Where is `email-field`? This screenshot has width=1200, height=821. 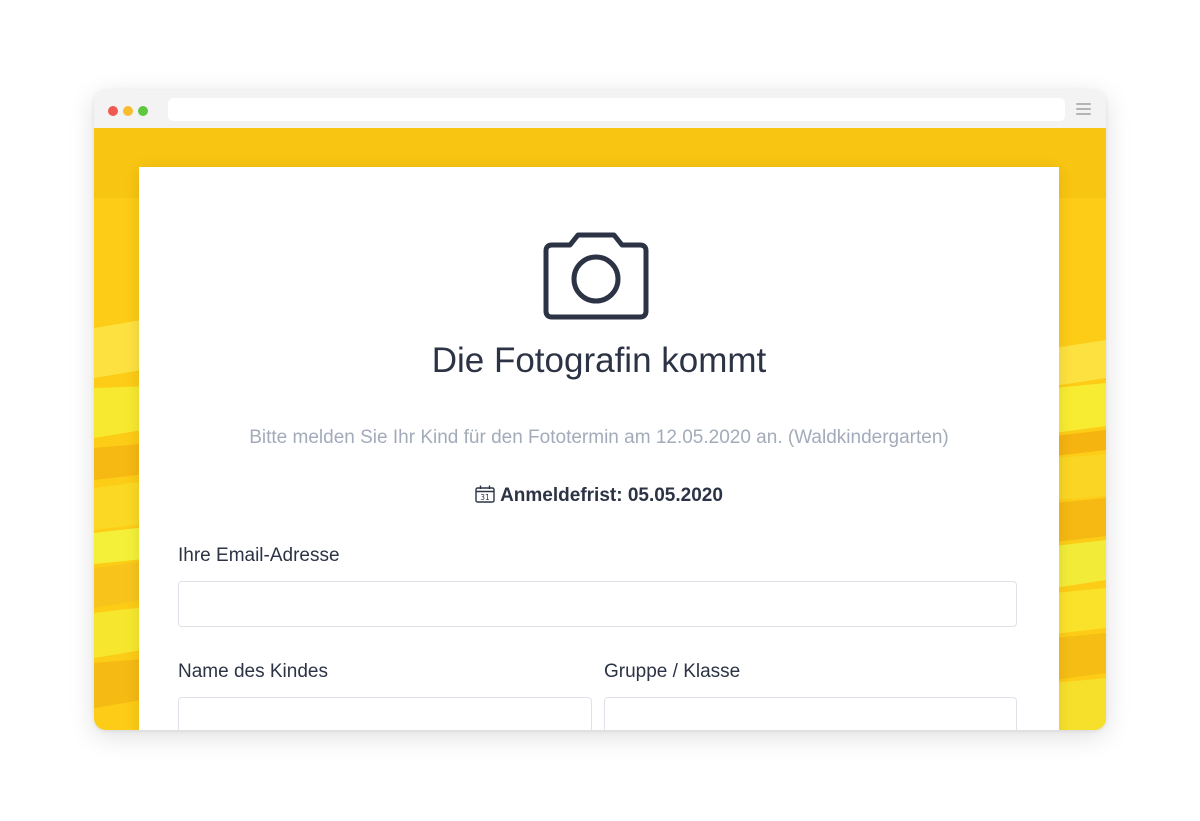
email-field is located at coordinates (597, 604).